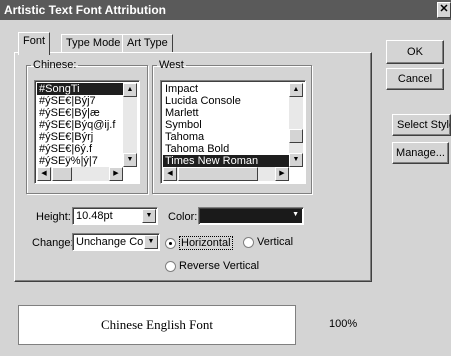 This screenshot has height=356, width=451. I want to click on select-style-button: Select Style, so click(421, 125).